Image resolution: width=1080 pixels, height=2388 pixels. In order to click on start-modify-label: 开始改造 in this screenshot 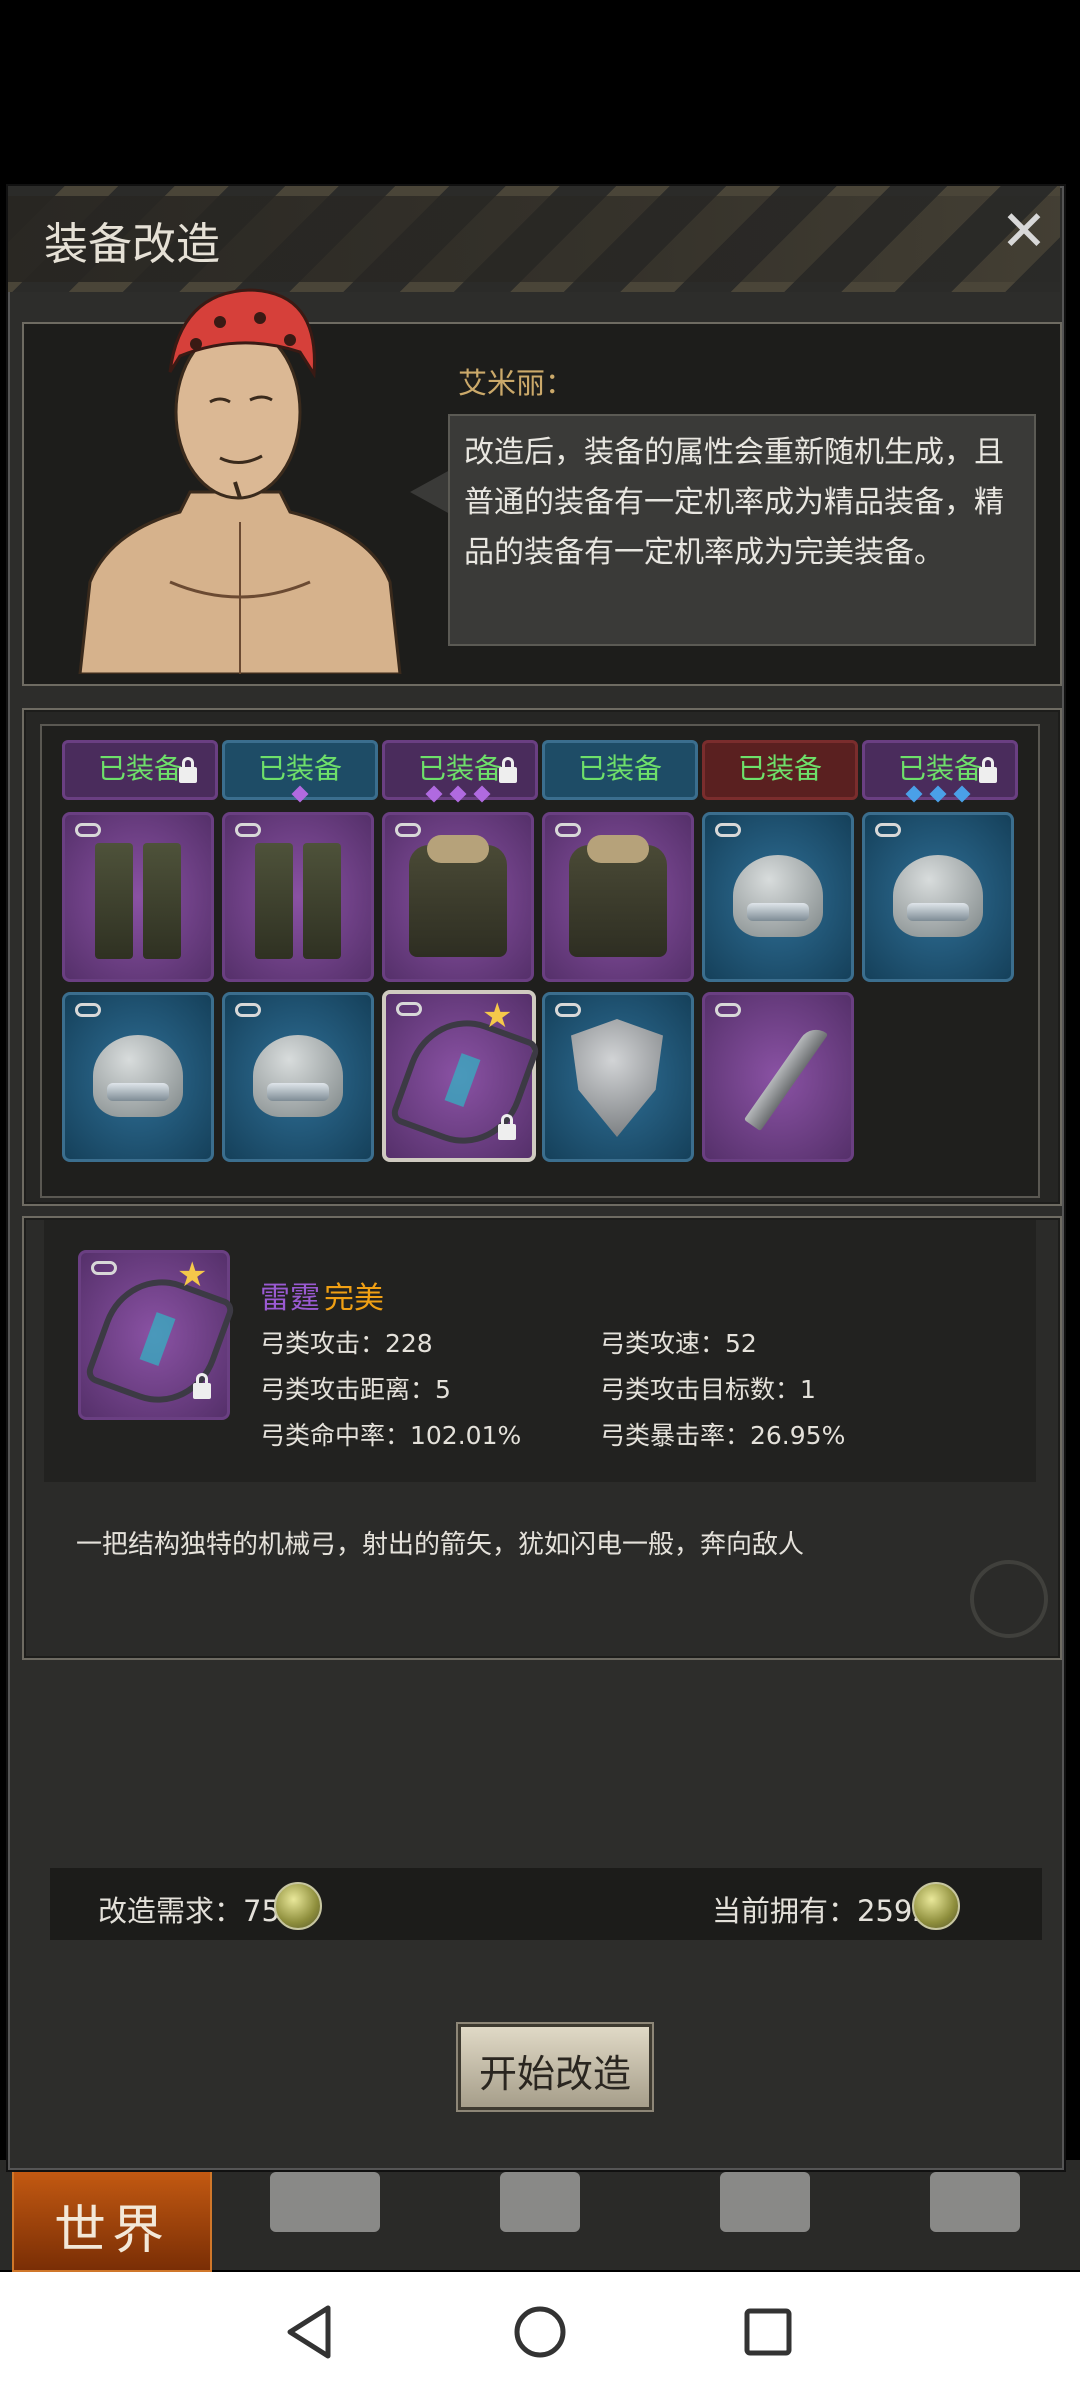, I will do `click(554, 2074)`.